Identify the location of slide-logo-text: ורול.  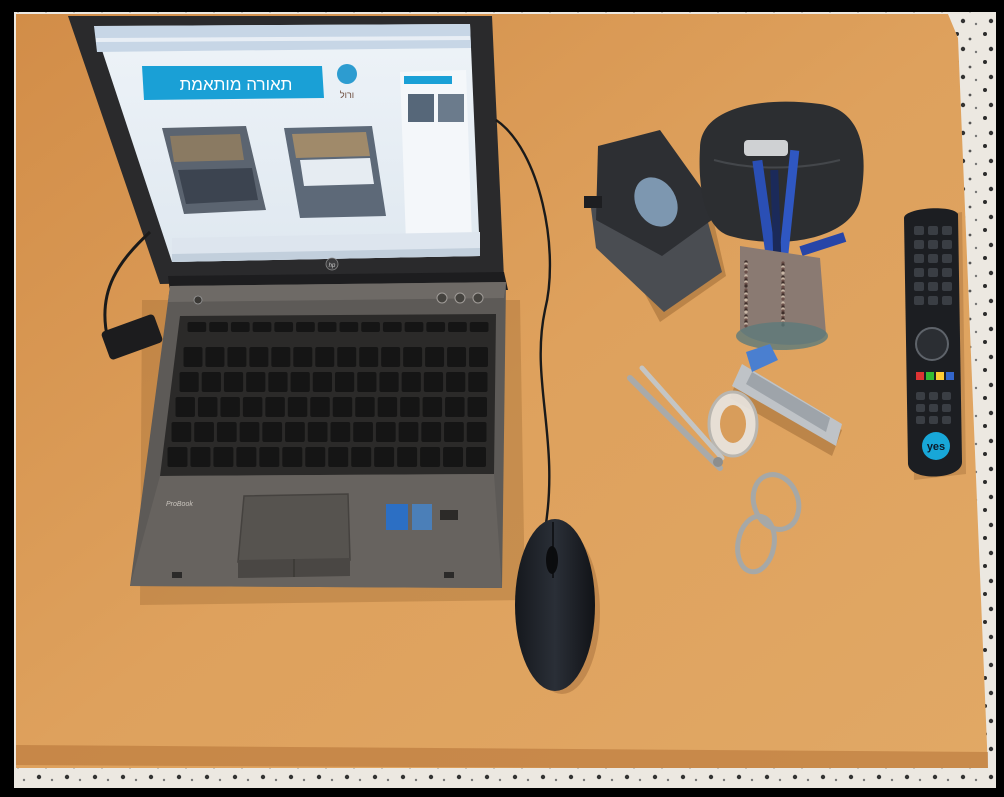
(347, 95).